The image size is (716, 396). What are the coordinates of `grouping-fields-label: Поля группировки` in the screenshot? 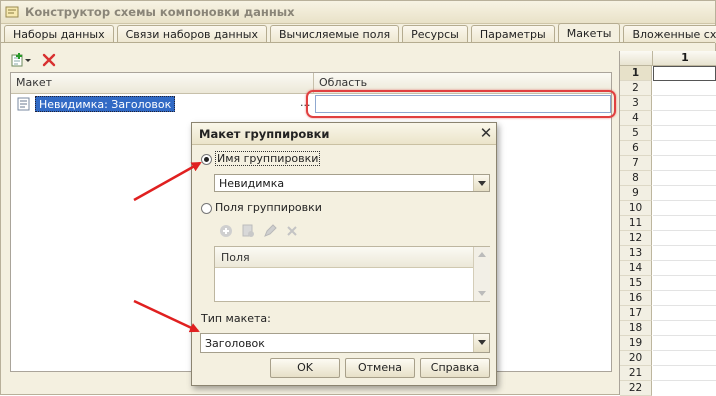 It's located at (268, 207).